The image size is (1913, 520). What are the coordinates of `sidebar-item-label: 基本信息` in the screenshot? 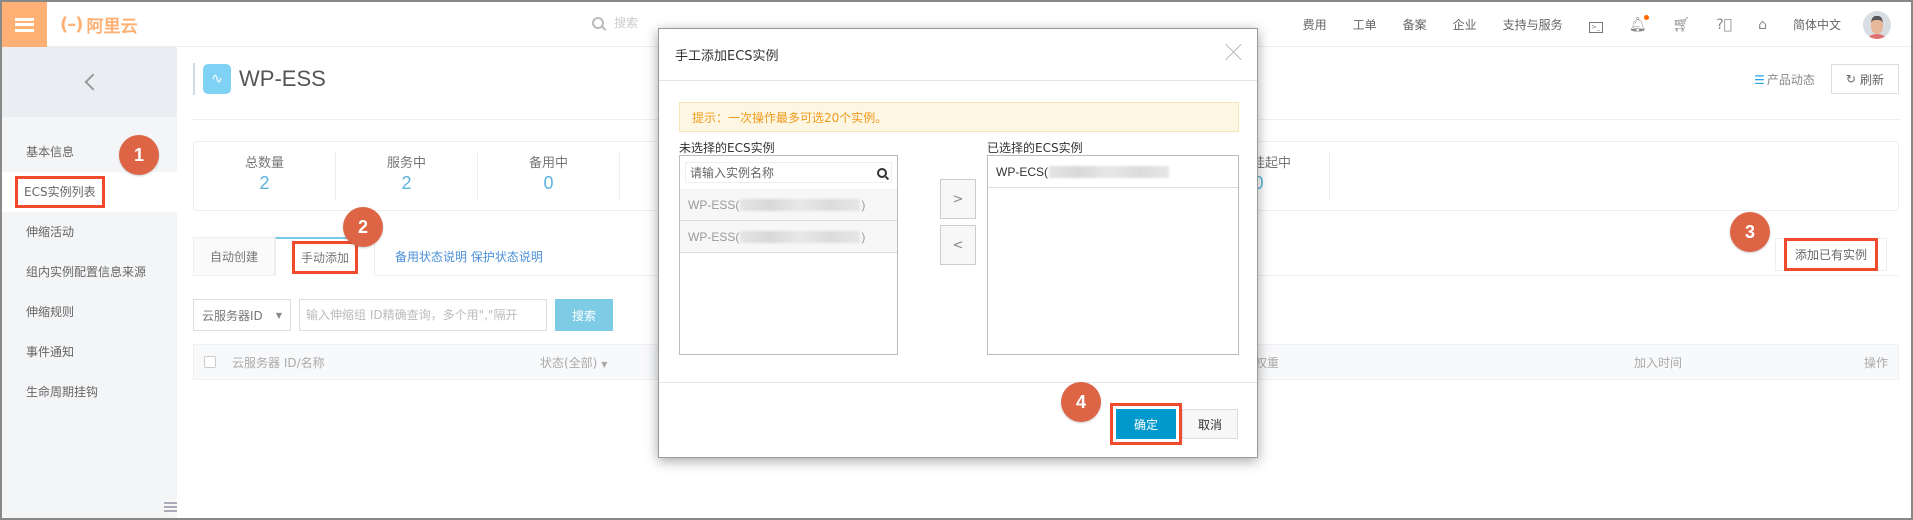 It's located at (50, 152).